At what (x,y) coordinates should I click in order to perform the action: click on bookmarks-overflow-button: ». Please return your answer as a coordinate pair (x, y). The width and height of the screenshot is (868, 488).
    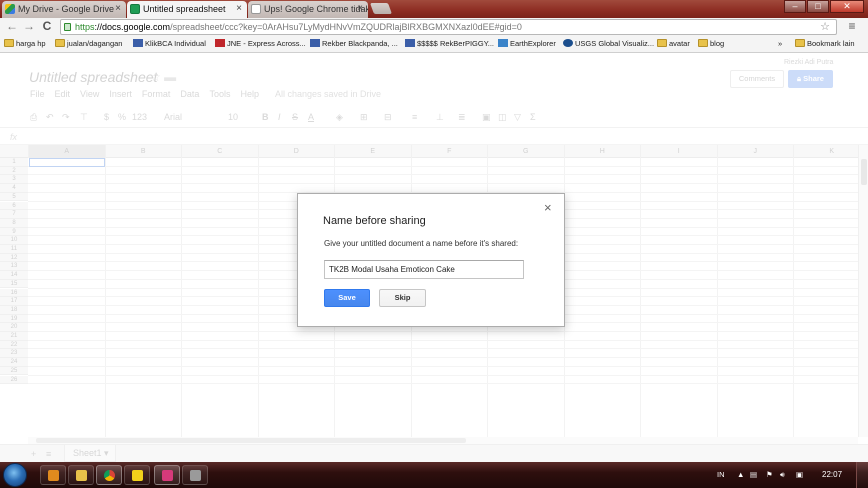
    Looking at the image, I should click on (780, 43).